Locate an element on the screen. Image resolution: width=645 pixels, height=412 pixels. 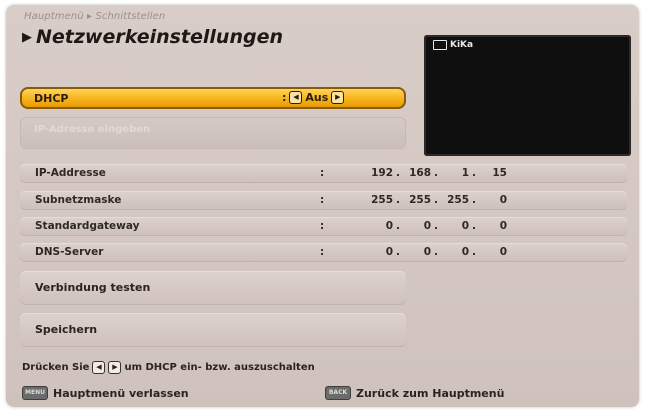
dns-octet-2: 0 is located at coordinates (427, 252).